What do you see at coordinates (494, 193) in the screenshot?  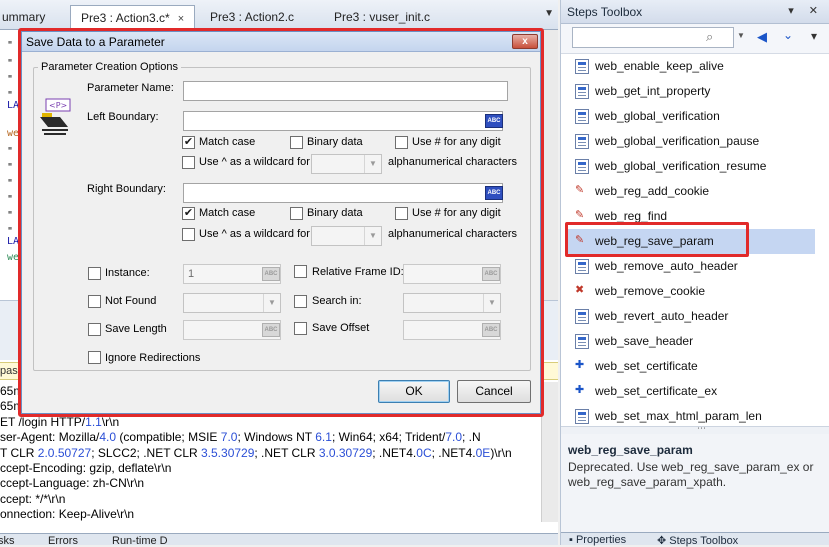 I see `right-boundary-text-button: ABC` at bounding box center [494, 193].